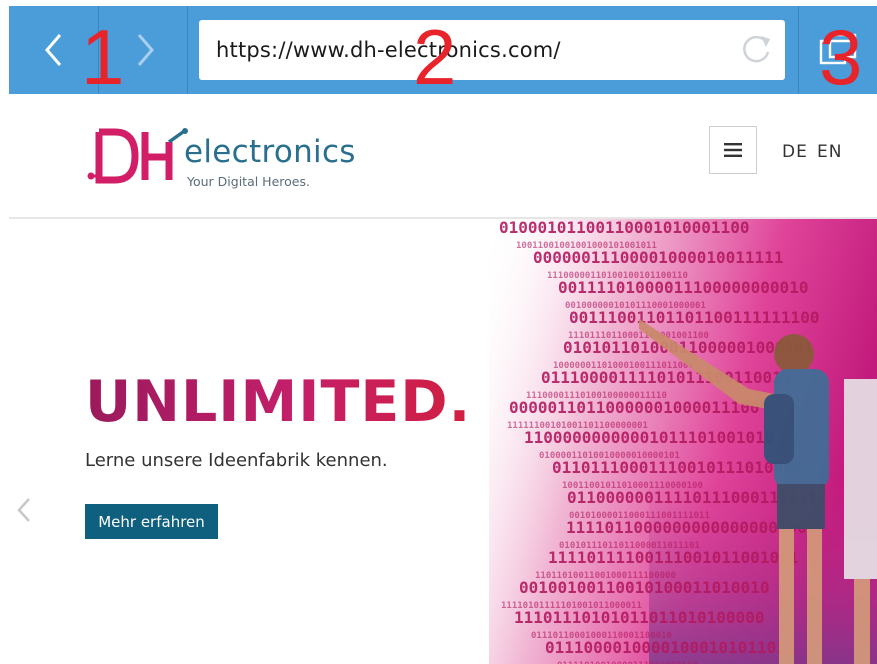 The image size is (877, 664). Describe the element at coordinates (388, 50) in the screenshot. I see `url-text: https://www.dh-electronics.com/` at that location.